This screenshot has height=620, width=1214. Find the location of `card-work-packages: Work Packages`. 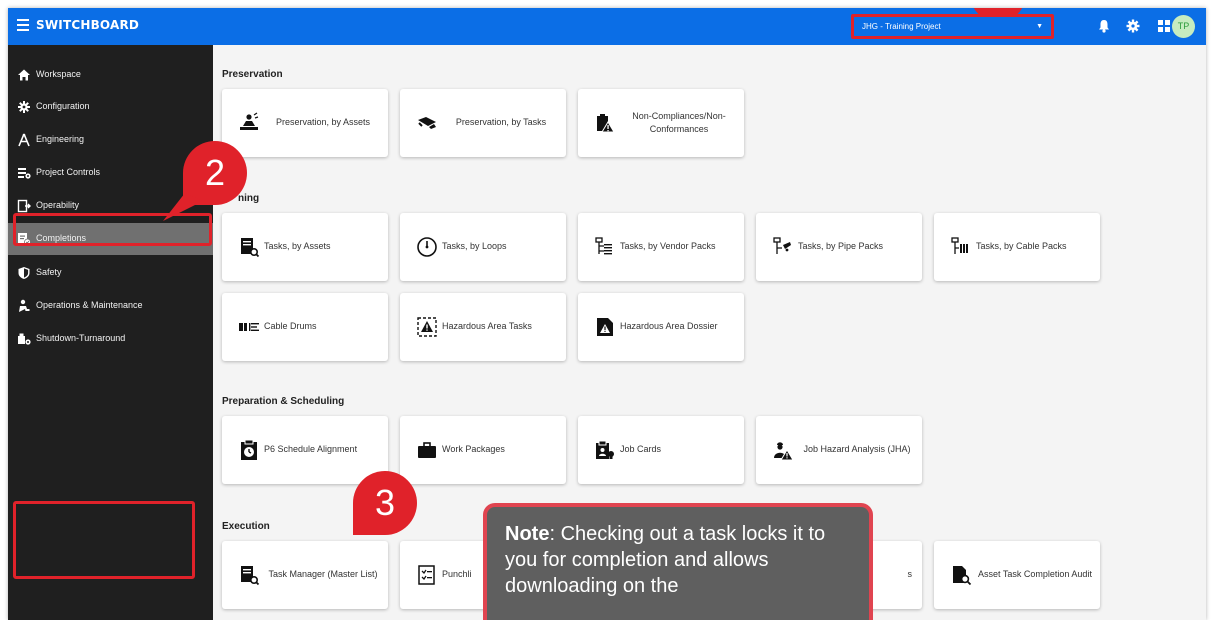

card-work-packages: Work Packages is located at coordinates (483, 450).